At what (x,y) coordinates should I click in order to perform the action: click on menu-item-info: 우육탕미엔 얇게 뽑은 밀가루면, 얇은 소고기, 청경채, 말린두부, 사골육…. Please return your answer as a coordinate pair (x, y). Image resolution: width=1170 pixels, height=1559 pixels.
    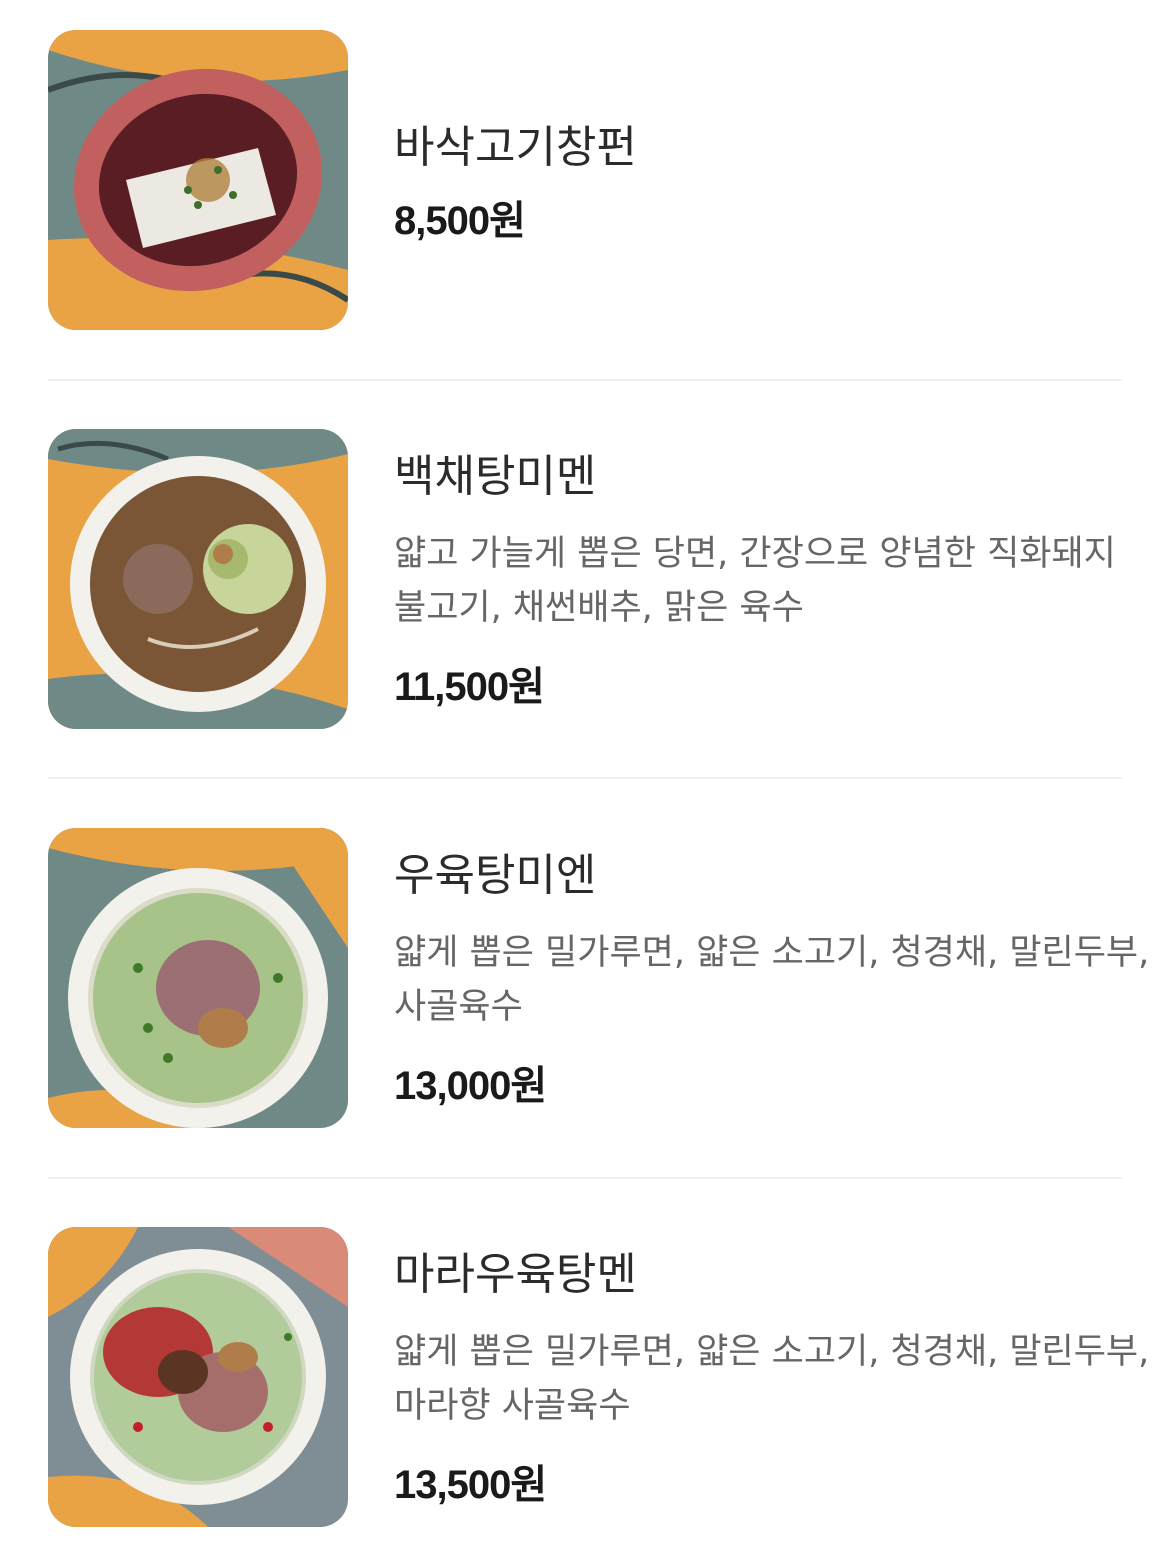
    Looking at the image, I should click on (772, 978).